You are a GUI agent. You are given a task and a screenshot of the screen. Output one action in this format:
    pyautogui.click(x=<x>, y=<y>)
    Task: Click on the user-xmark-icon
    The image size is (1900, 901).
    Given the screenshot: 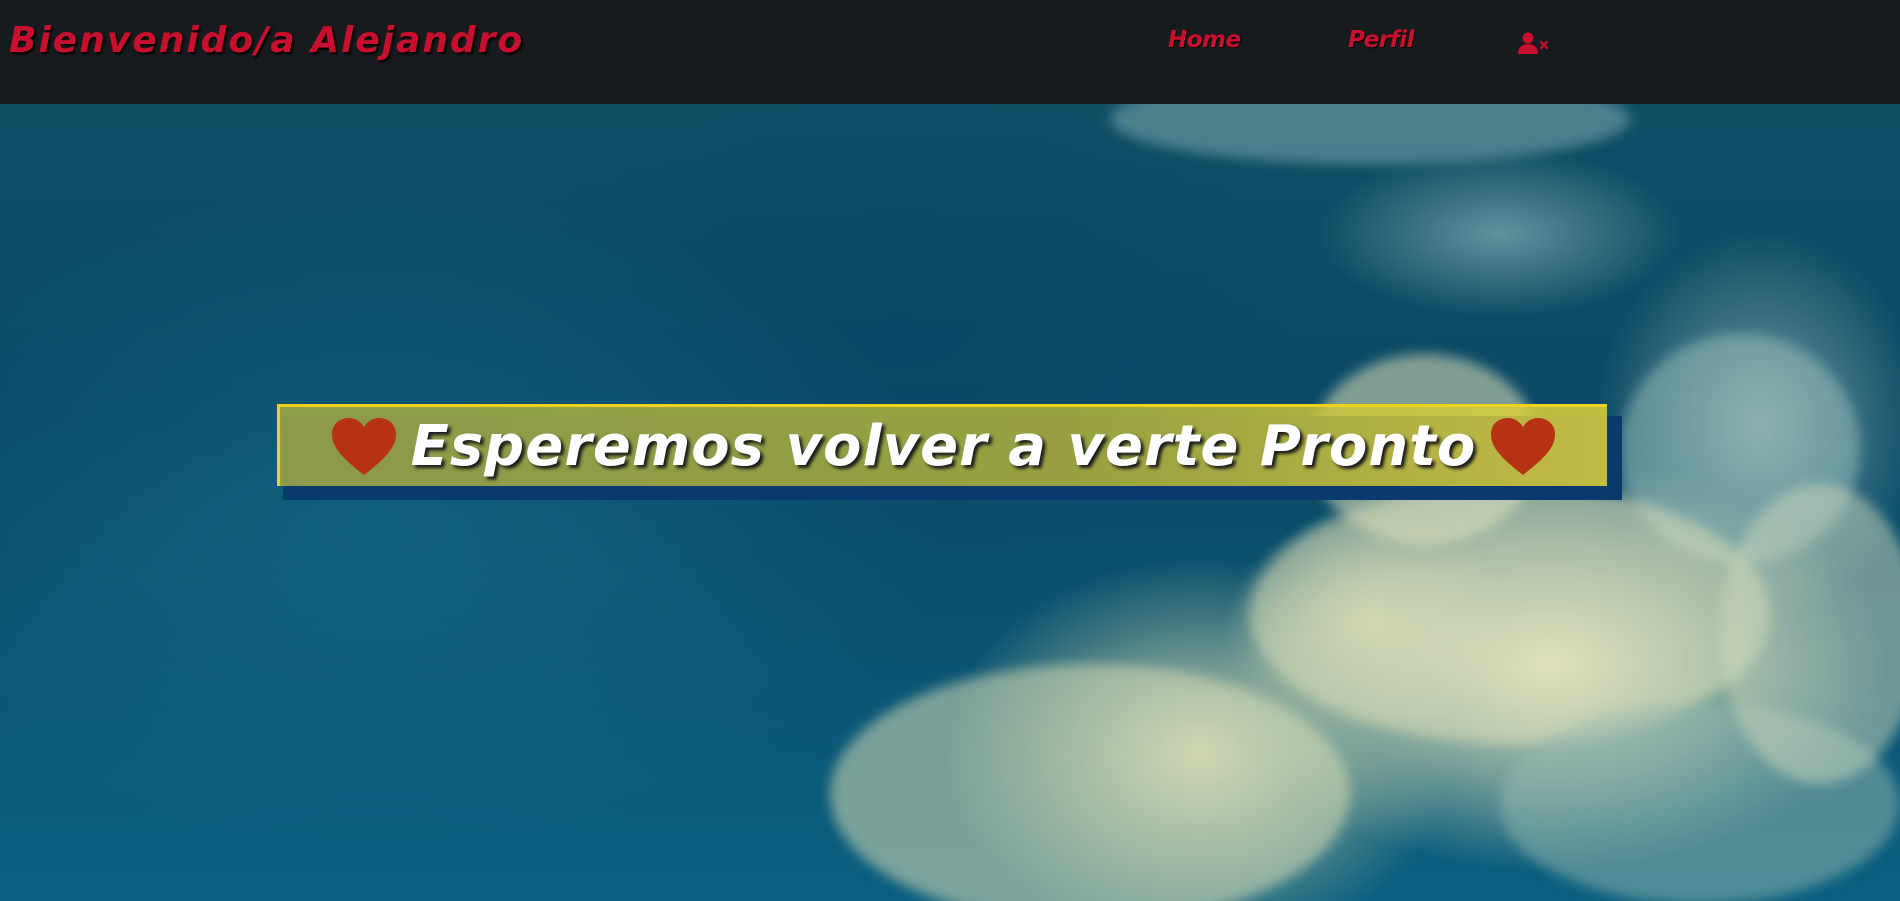 What is the action you would take?
    pyautogui.click(x=1534, y=44)
    